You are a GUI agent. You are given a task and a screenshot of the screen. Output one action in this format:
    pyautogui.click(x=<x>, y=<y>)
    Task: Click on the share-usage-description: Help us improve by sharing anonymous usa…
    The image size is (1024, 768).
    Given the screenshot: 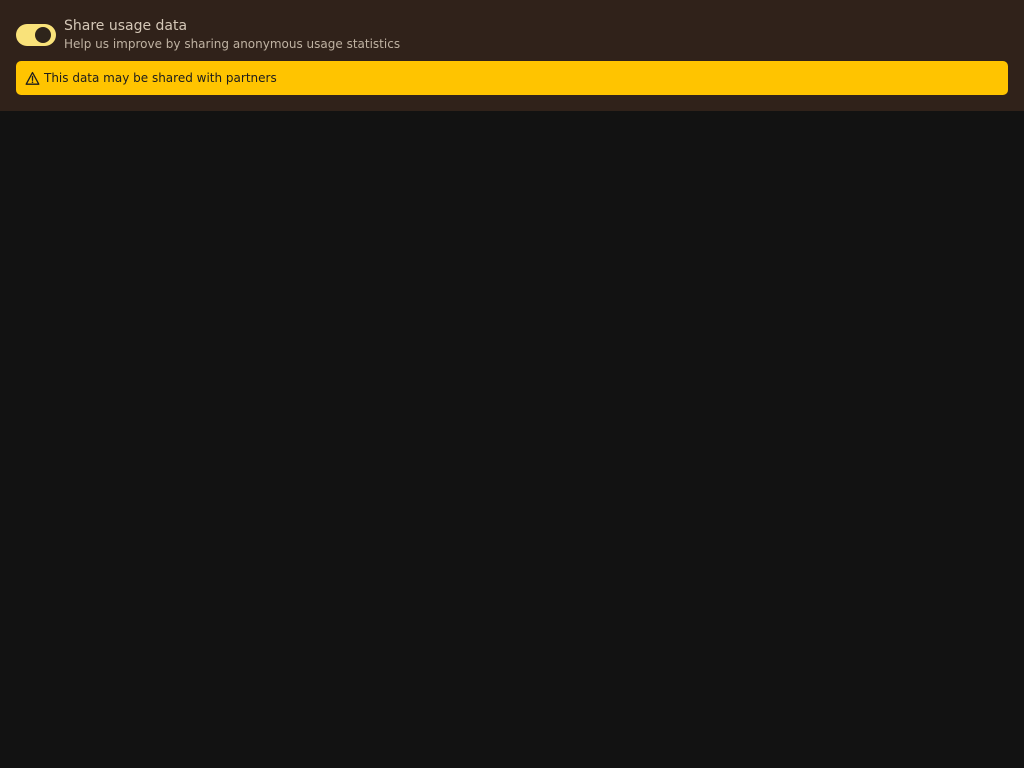 What is the action you would take?
    pyautogui.click(x=232, y=44)
    